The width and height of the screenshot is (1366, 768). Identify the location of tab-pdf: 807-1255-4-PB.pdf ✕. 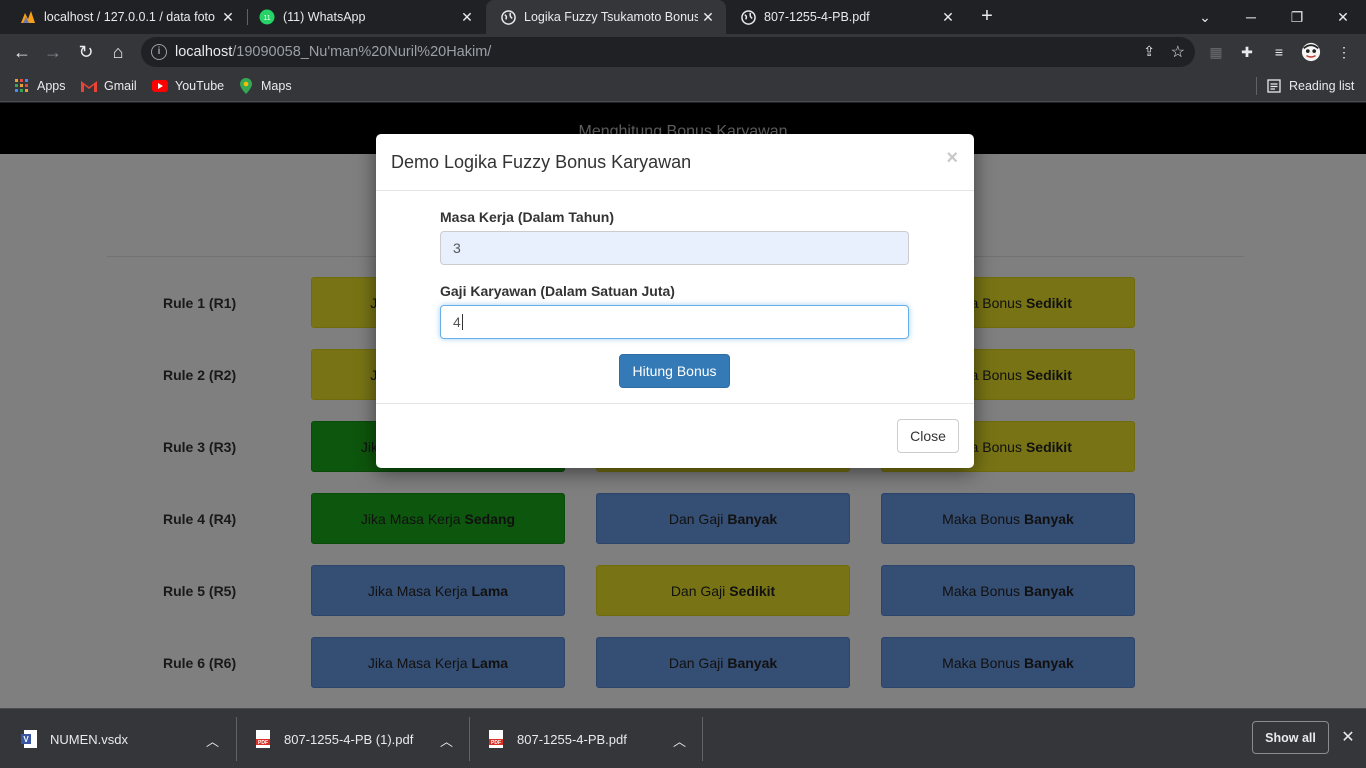
(846, 17).